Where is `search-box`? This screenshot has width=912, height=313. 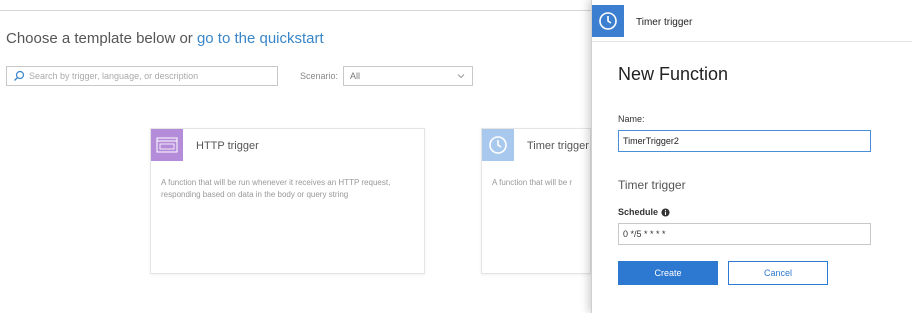
search-box is located at coordinates (142, 76).